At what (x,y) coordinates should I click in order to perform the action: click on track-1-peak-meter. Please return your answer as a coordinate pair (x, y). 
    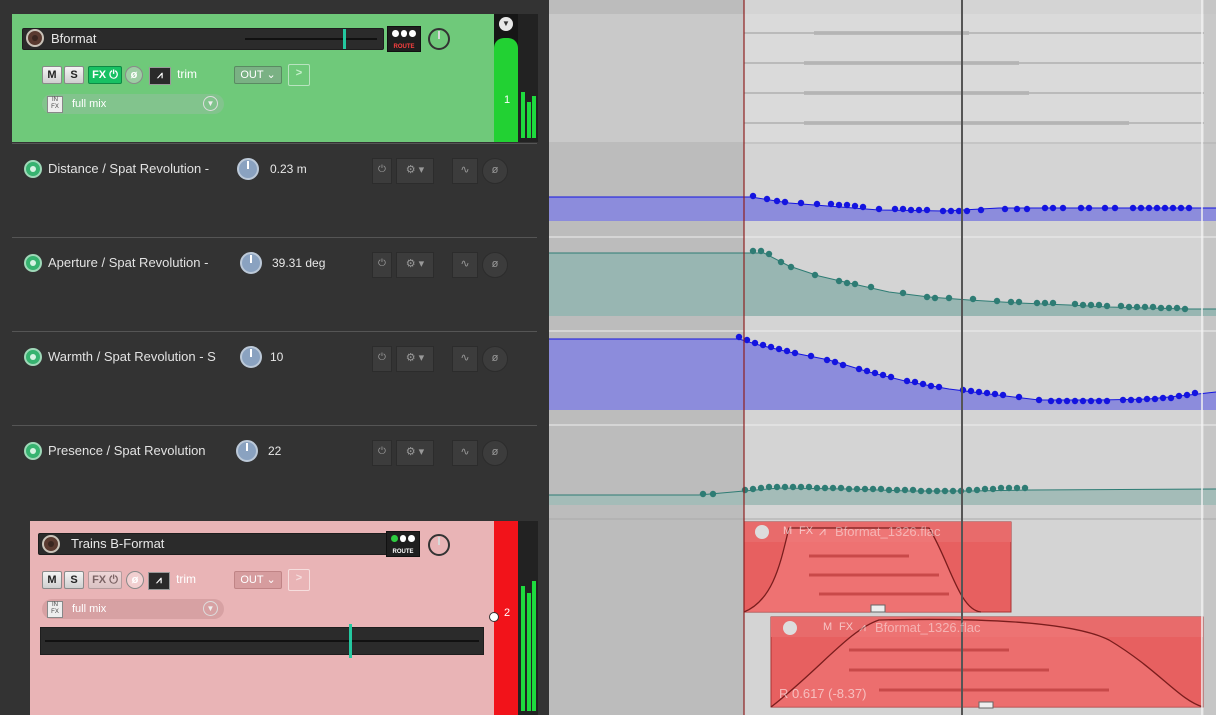
    Looking at the image, I should click on (528, 78).